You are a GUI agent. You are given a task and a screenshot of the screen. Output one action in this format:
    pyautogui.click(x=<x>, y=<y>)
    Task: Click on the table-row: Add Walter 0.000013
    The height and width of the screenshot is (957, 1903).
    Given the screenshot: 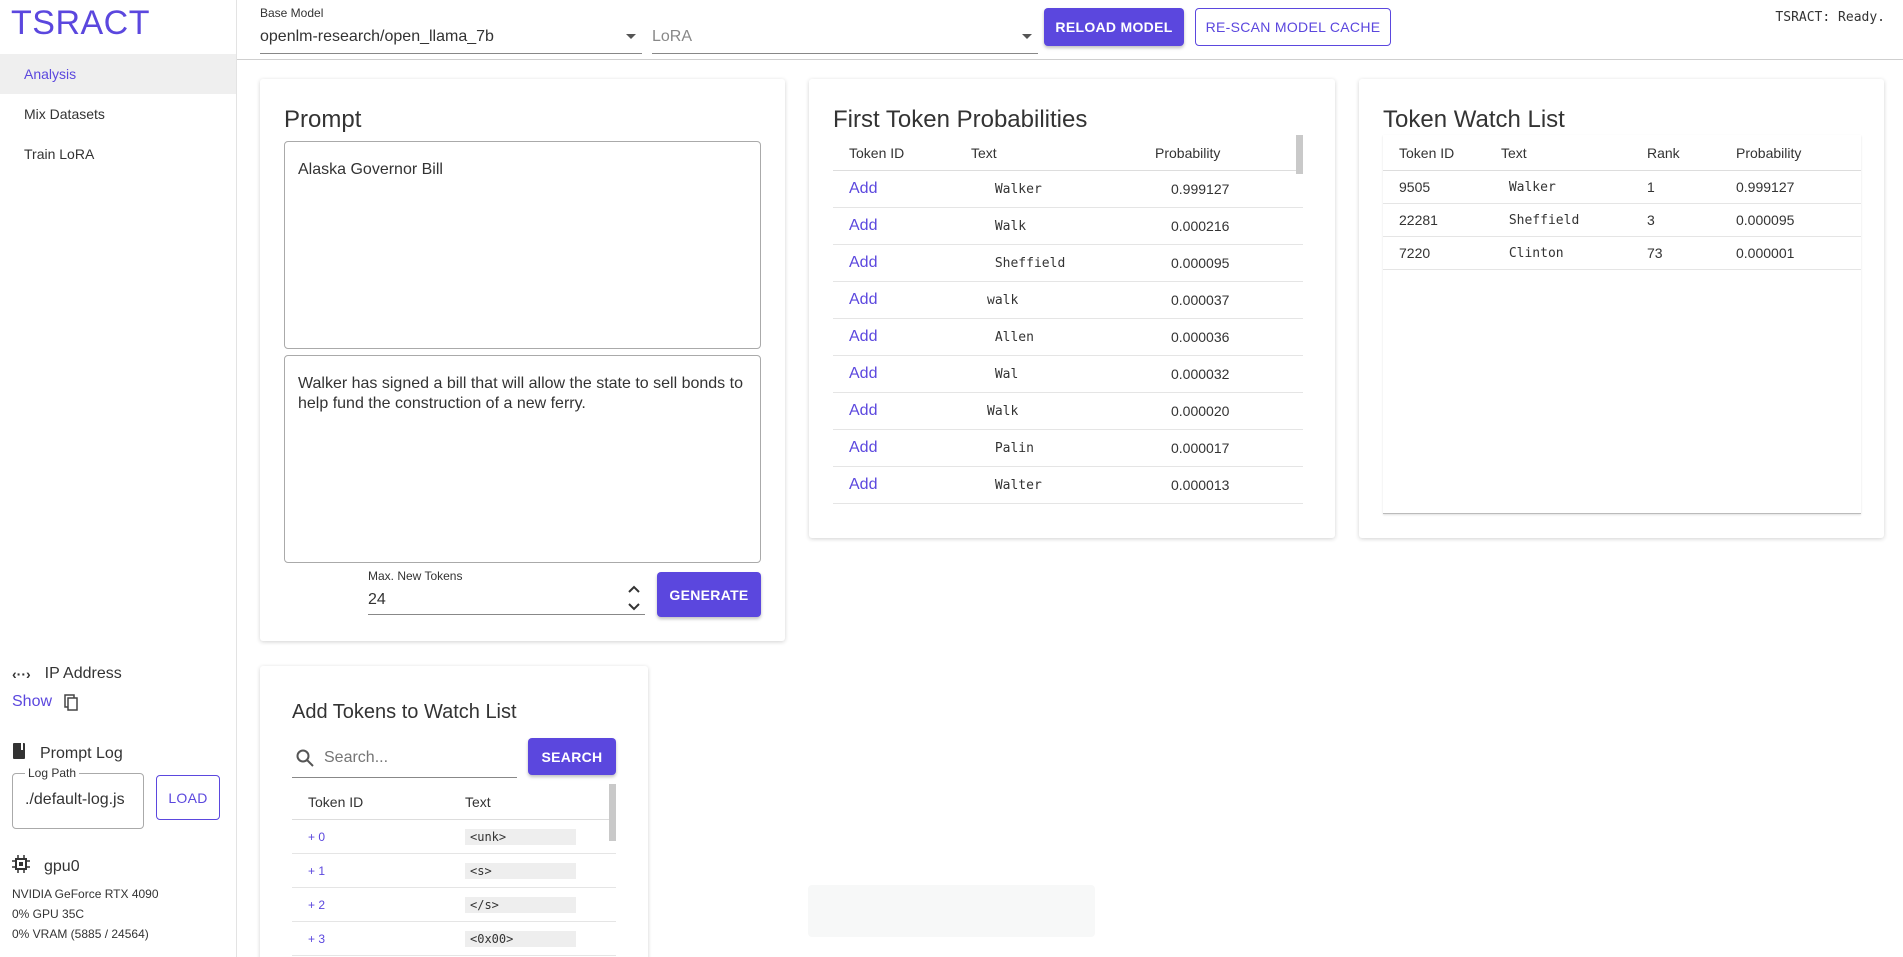 What is the action you would take?
    pyautogui.click(x=1068, y=485)
    